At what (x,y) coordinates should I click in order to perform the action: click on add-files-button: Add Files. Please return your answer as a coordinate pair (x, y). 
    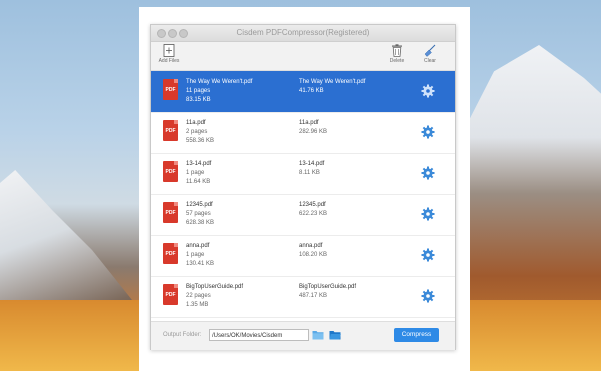
    Looking at the image, I should click on (169, 54).